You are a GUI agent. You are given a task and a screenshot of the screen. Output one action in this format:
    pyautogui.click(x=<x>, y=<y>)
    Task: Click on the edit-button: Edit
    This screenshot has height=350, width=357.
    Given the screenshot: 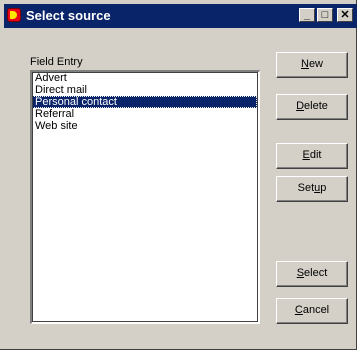 What is the action you would take?
    pyautogui.click(x=312, y=156)
    